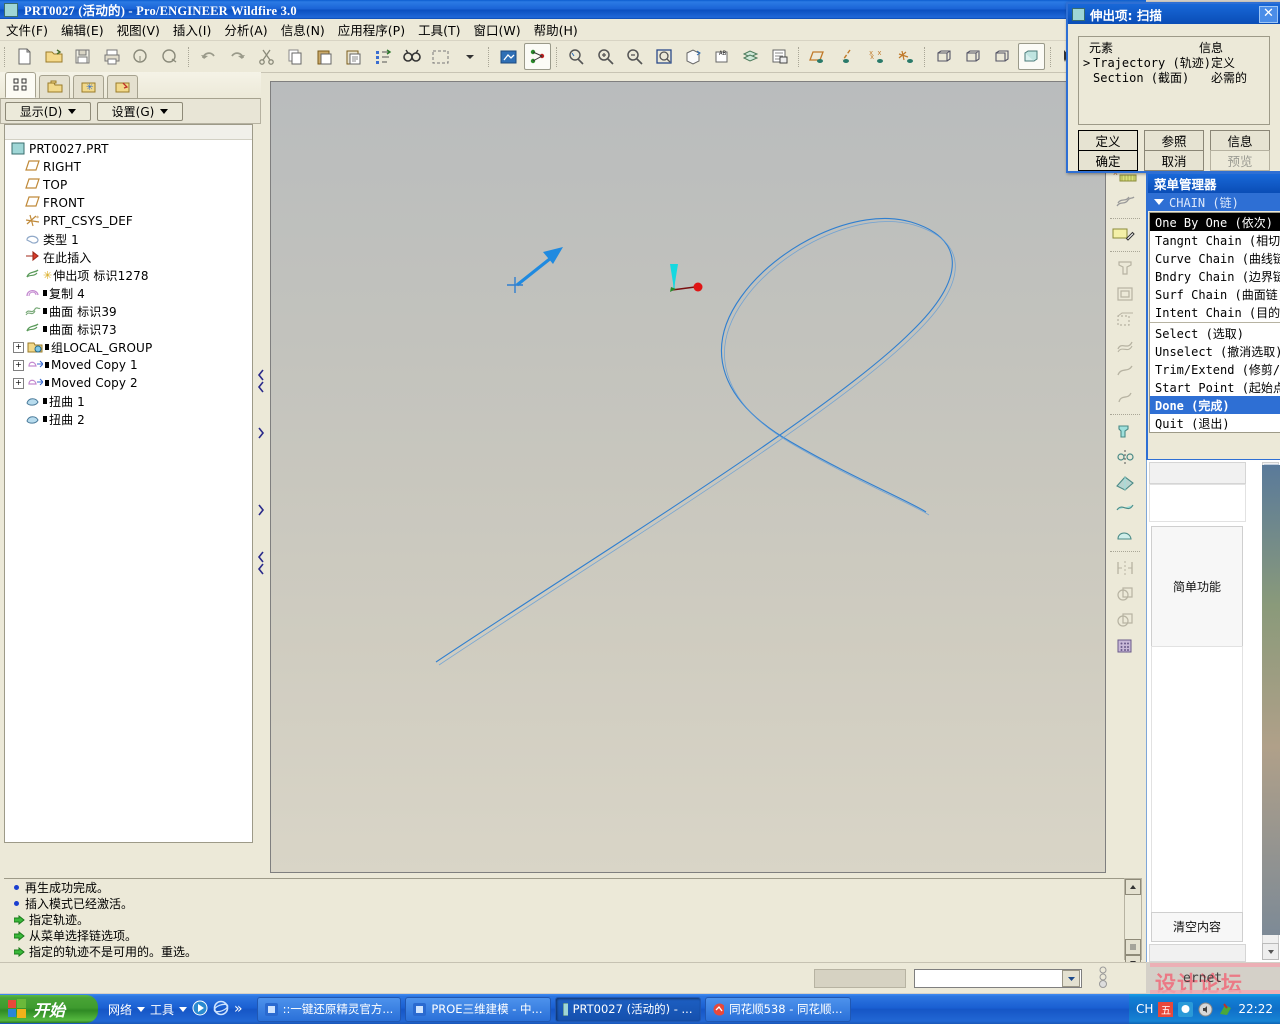 This screenshot has width=1280, height=1024. Describe the element at coordinates (1144, 1009) in the screenshot. I see `ime-indicator: CH` at that location.